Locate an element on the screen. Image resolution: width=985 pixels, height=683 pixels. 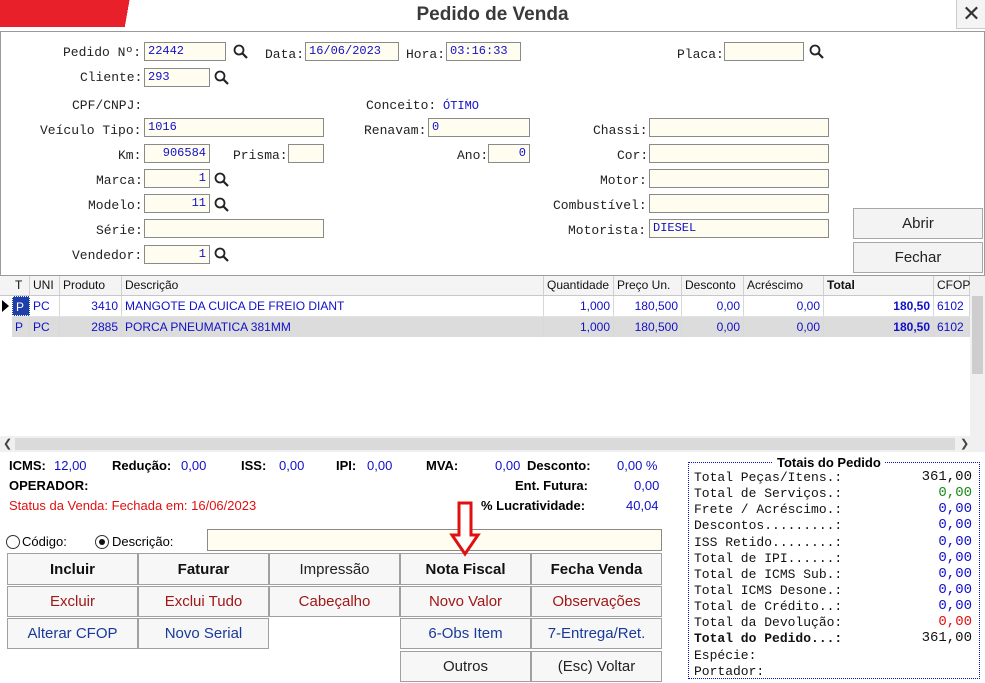
placa-search-icon is located at coordinates (817, 52).